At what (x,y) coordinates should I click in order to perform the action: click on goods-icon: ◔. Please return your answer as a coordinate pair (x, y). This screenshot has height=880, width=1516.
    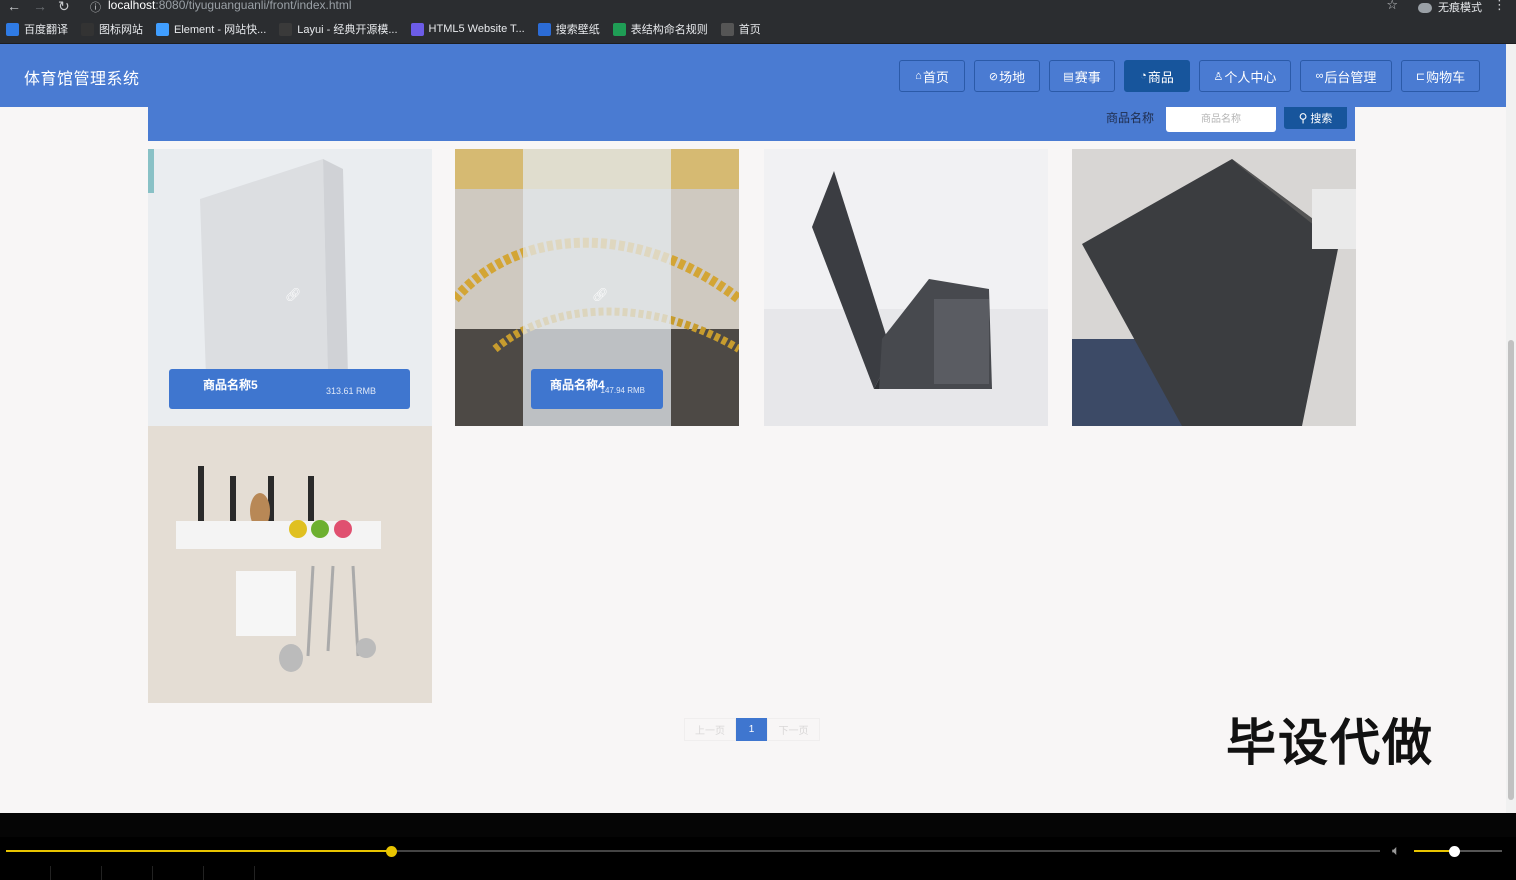
    Looking at the image, I should click on (1143, 76).